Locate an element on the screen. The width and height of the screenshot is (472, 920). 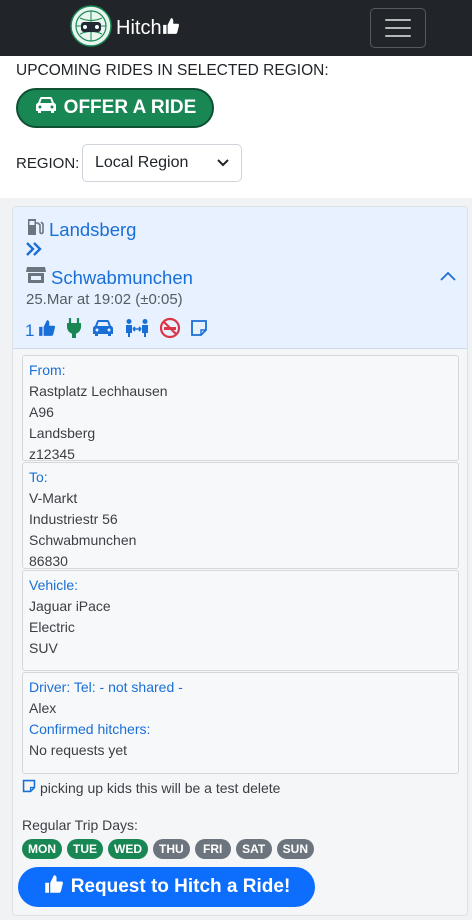
vehicle-line: SUV is located at coordinates (43, 648).